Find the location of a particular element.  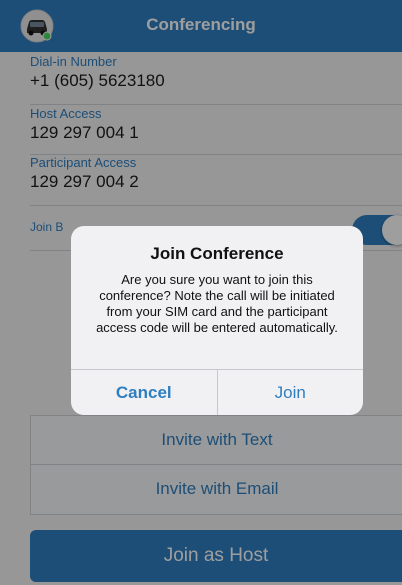

dialog-title: Join Conference is located at coordinates (217, 253).